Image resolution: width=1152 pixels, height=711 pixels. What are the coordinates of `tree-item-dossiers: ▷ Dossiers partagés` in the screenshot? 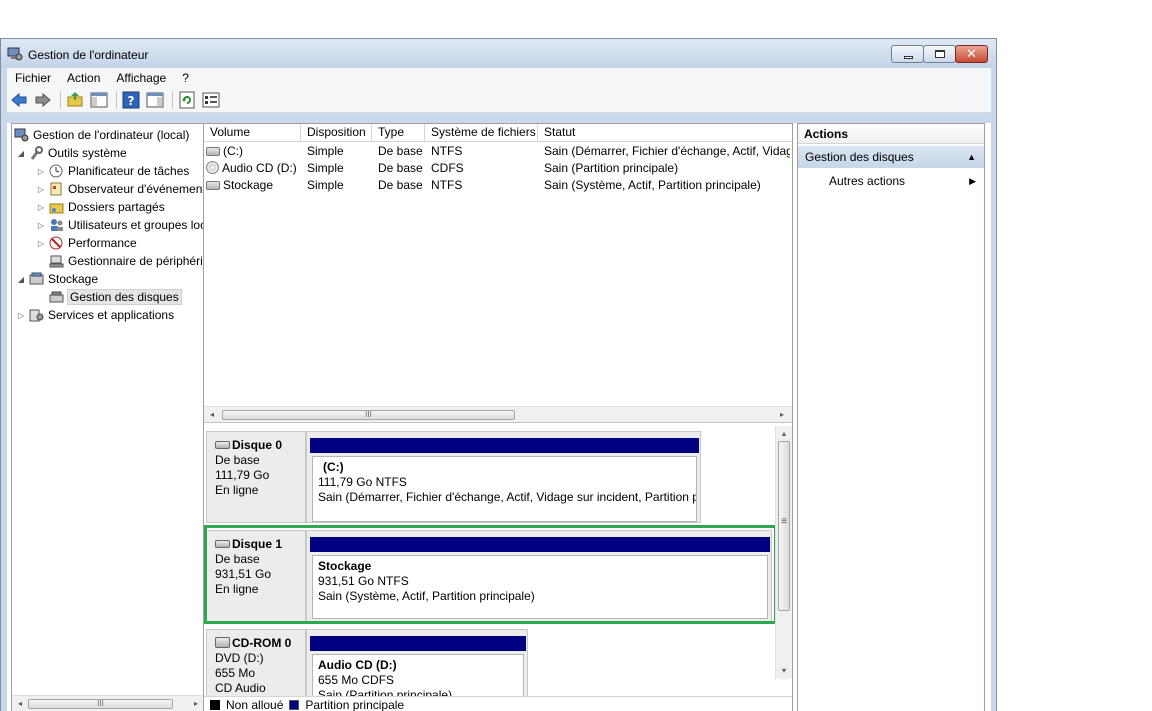 It's located at (100, 207).